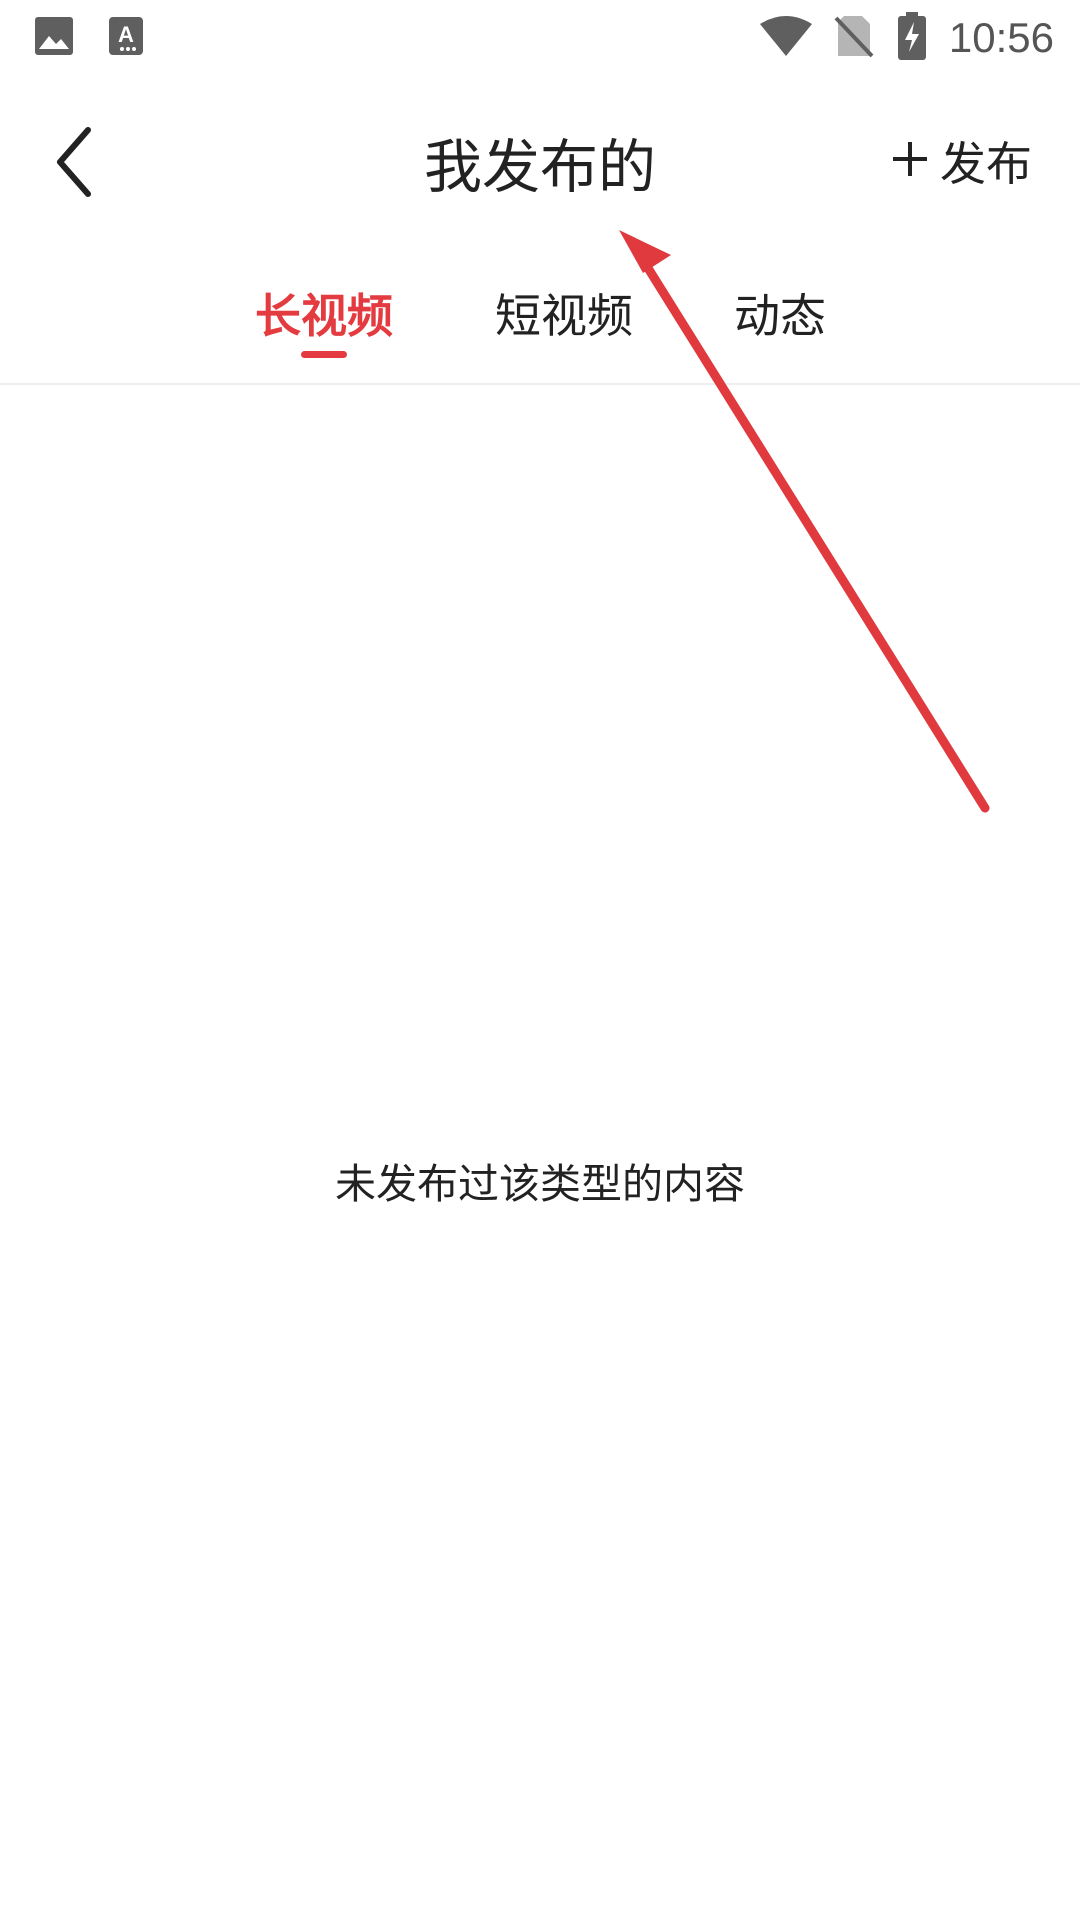 This screenshot has height=1920, width=1080. I want to click on tab-short-video: 短视频, so click(564, 313).